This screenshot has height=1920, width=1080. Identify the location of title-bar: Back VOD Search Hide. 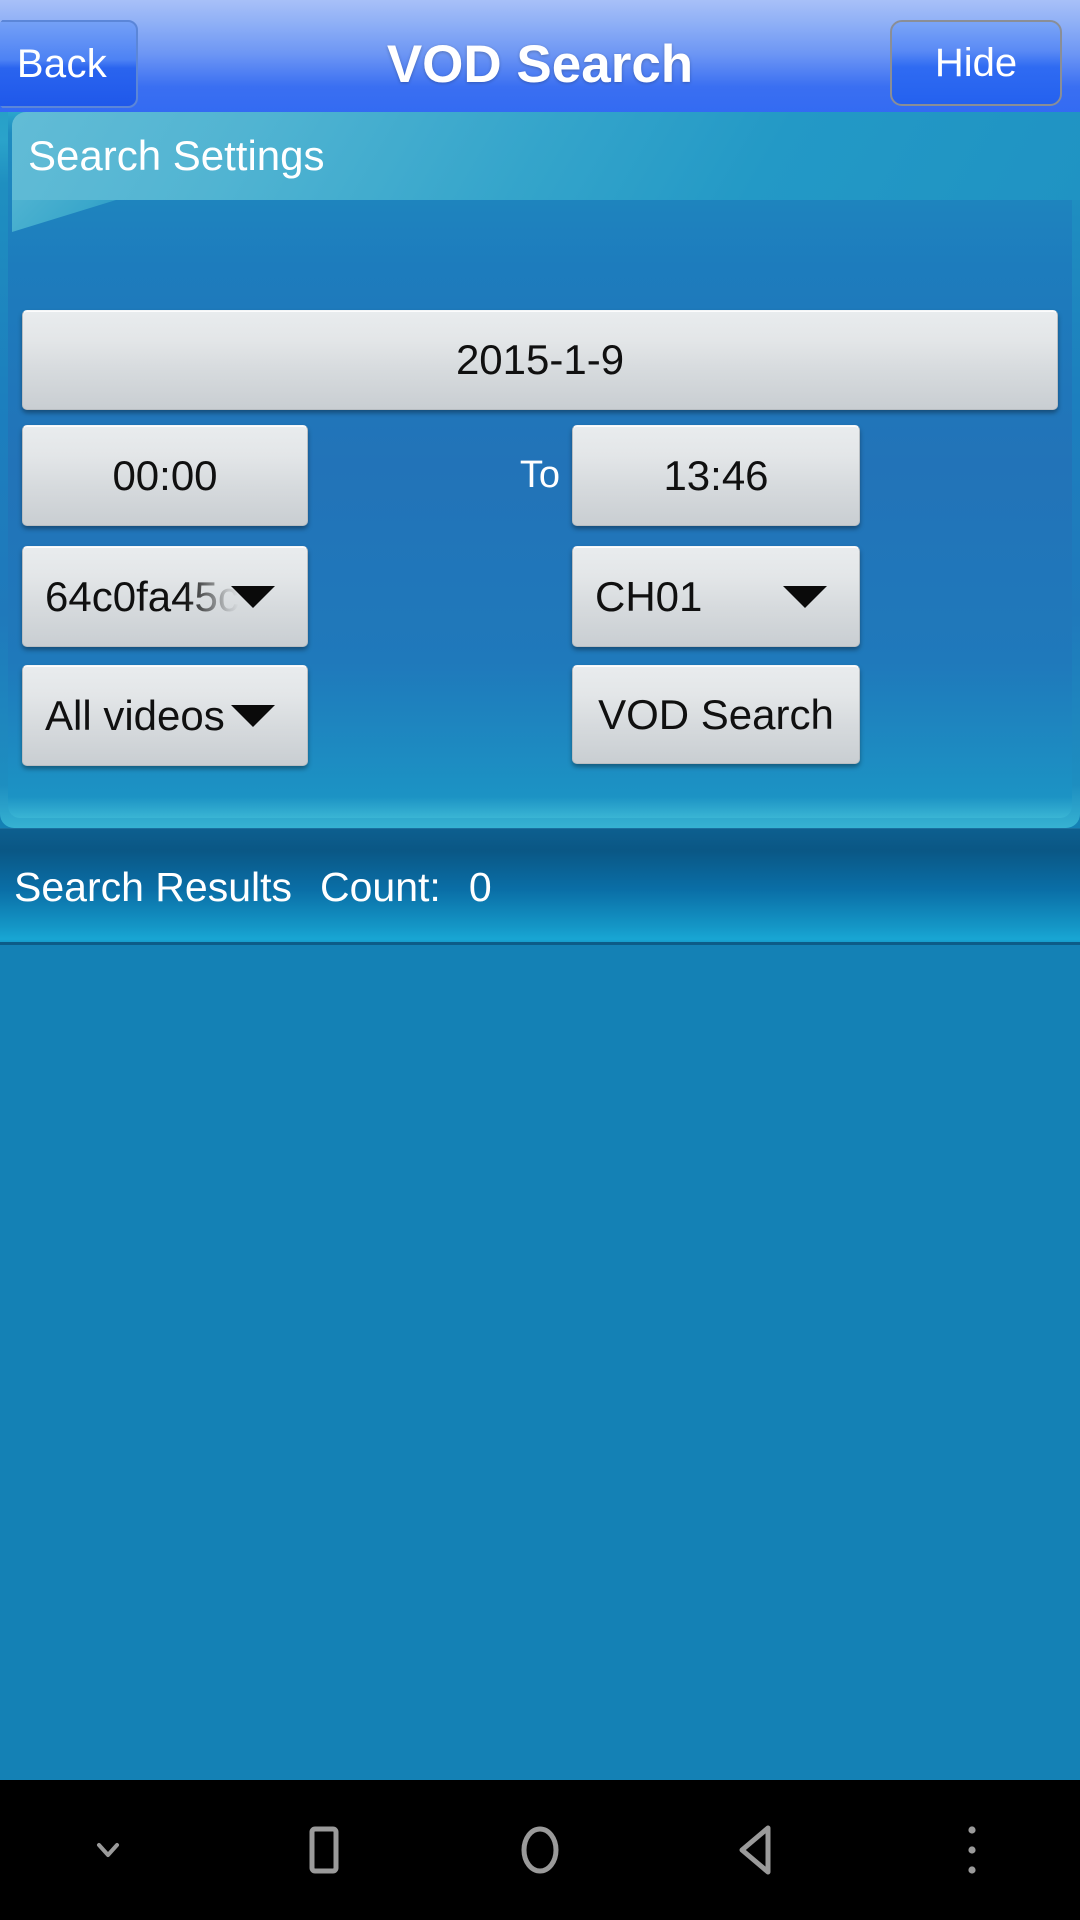
(540, 64).